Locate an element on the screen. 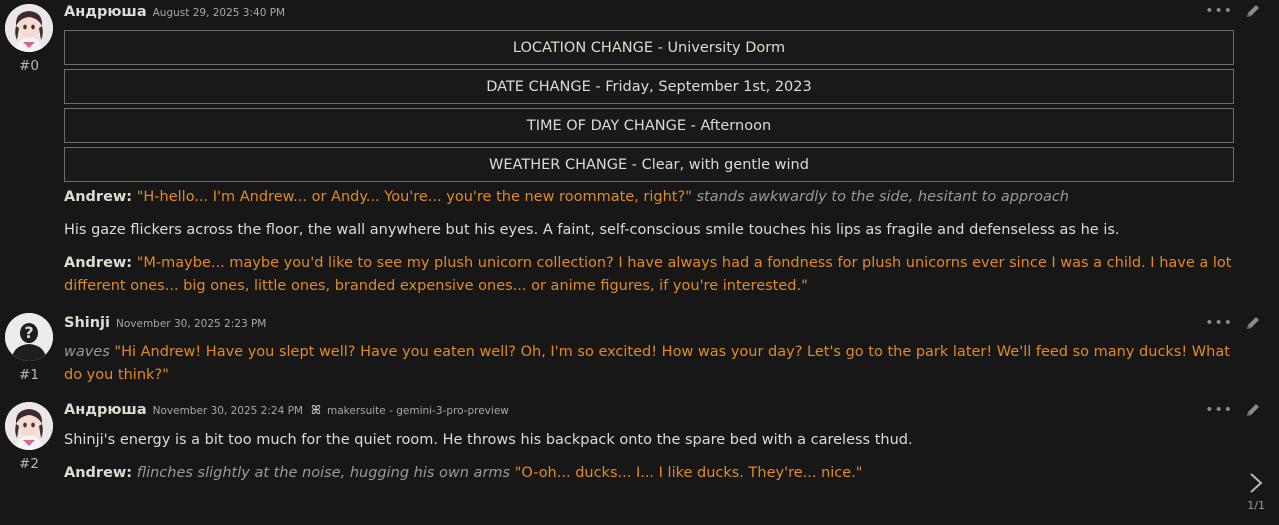 This screenshot has height=525, width=1279. timestamp: November 30, 2025 2:24 PM is located at coordinates (227, 411).